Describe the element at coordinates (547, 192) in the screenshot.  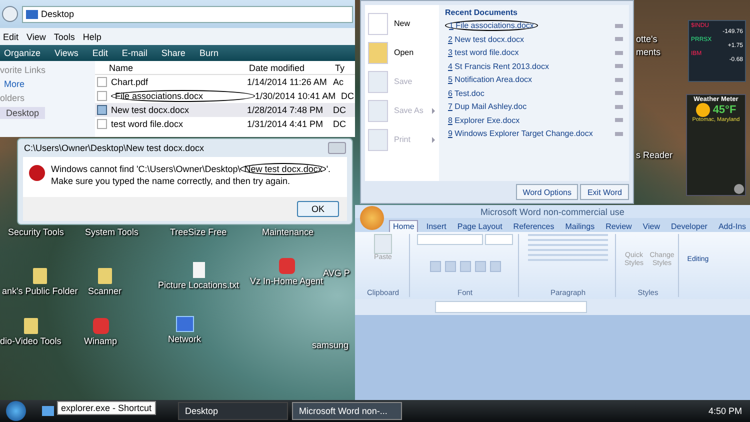
I see `menu-footer-button: Word Options` at that location.